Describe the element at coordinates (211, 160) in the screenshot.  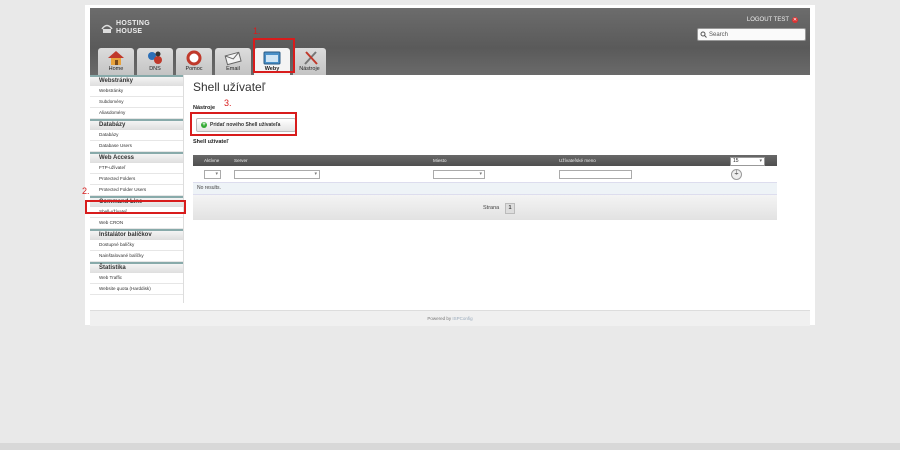
I see `column-aktivne: Aktívne` at that location.